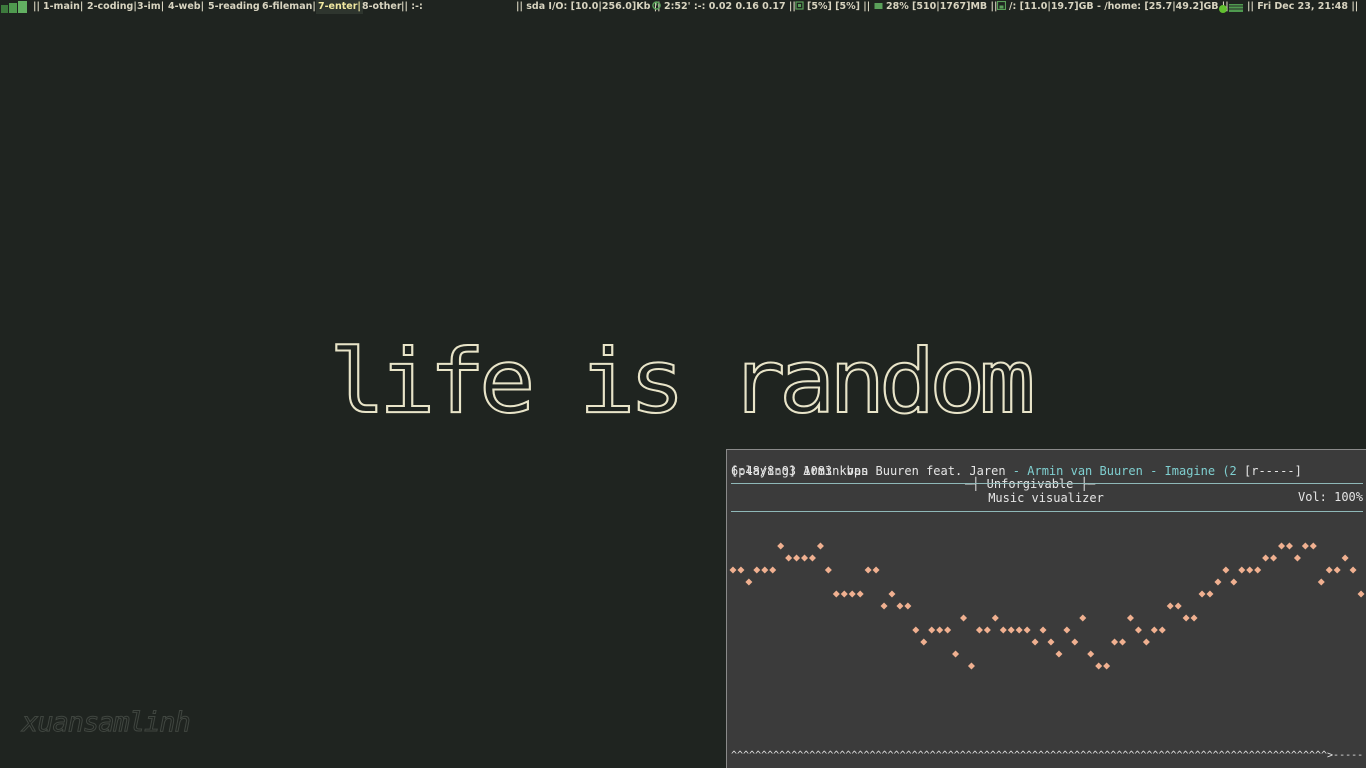  What do you see at coordinates (878, 6) in the screenshot?
I see `memory-icon` at bounding box center [878, 6].